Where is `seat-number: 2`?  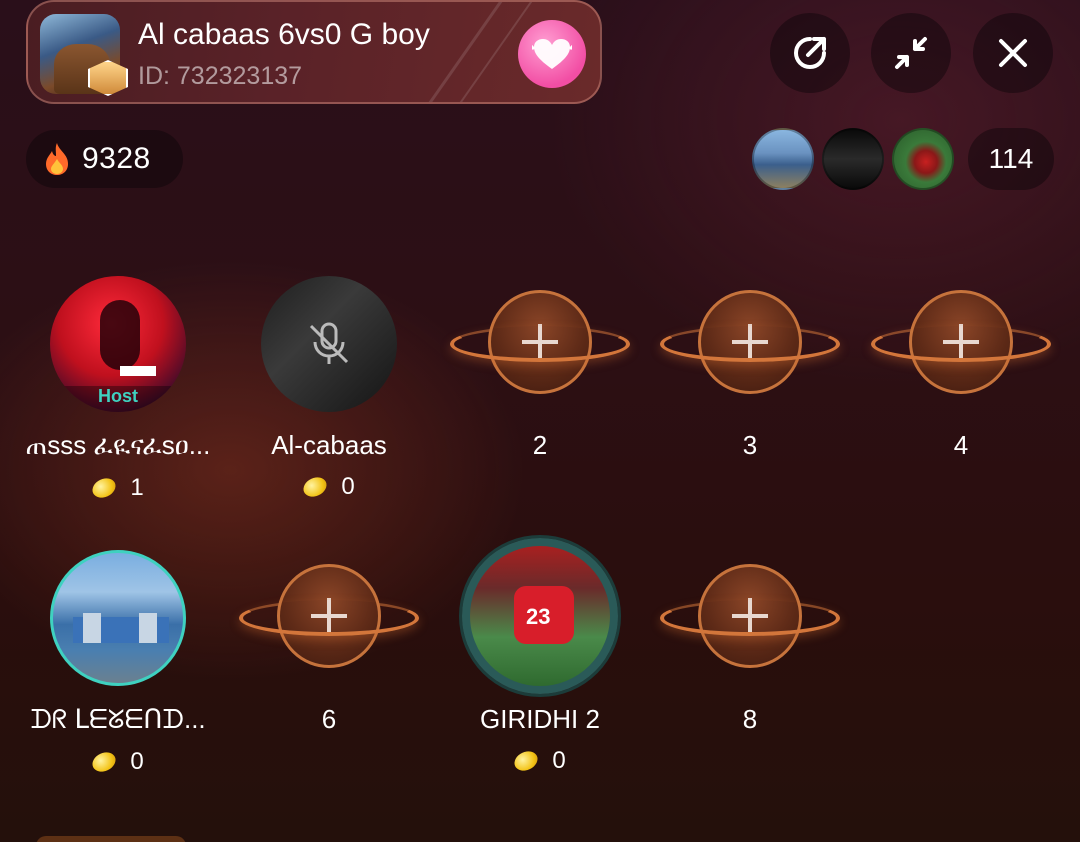
seat-number: 2 is located at coordinates (540, 445).